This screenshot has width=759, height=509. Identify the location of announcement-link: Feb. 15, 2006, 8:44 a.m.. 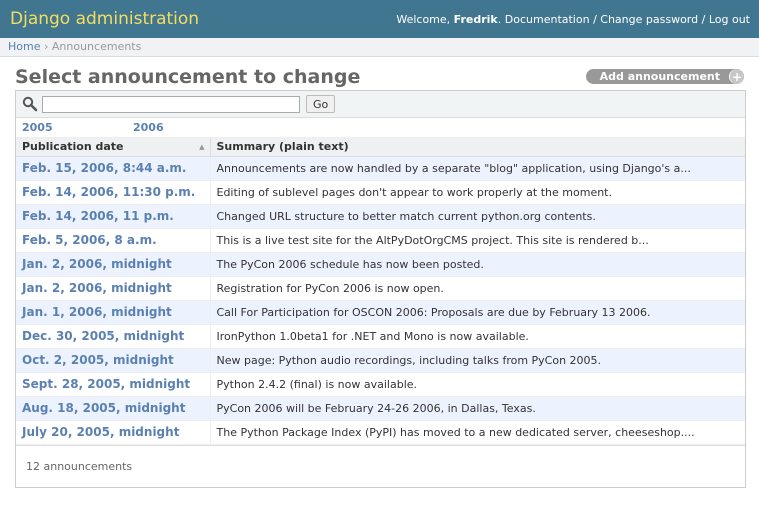
(104, 168).